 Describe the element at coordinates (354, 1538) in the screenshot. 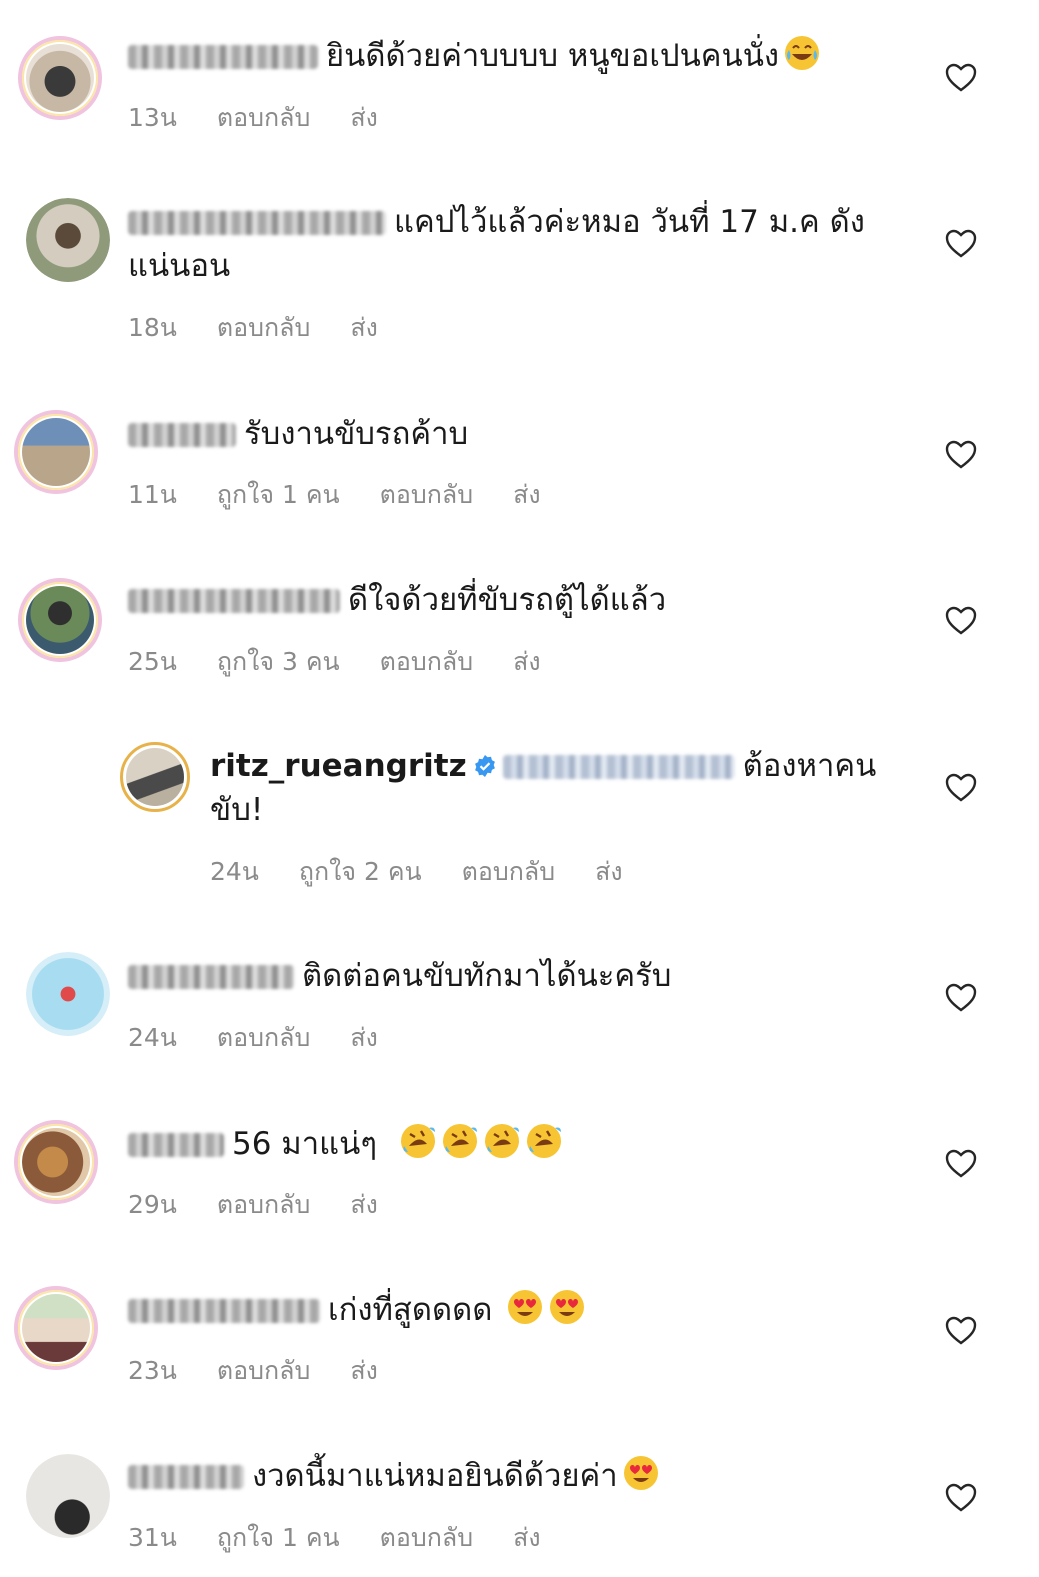

I see `comment-meta: 31น ถูกใจ 1 คน ตอบกลับ ส่ง` at that location.